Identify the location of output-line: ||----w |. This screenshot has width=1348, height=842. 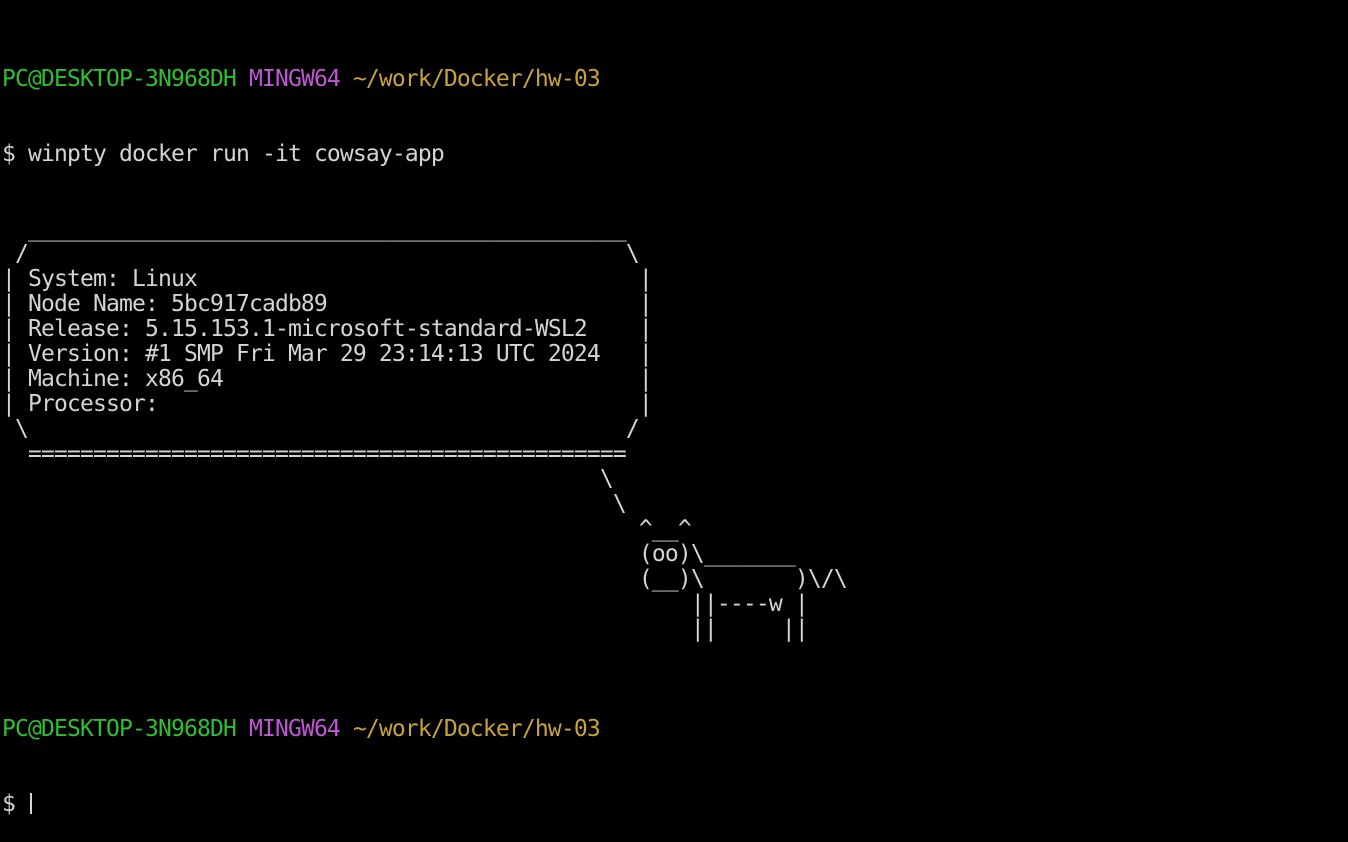
(405, 604).